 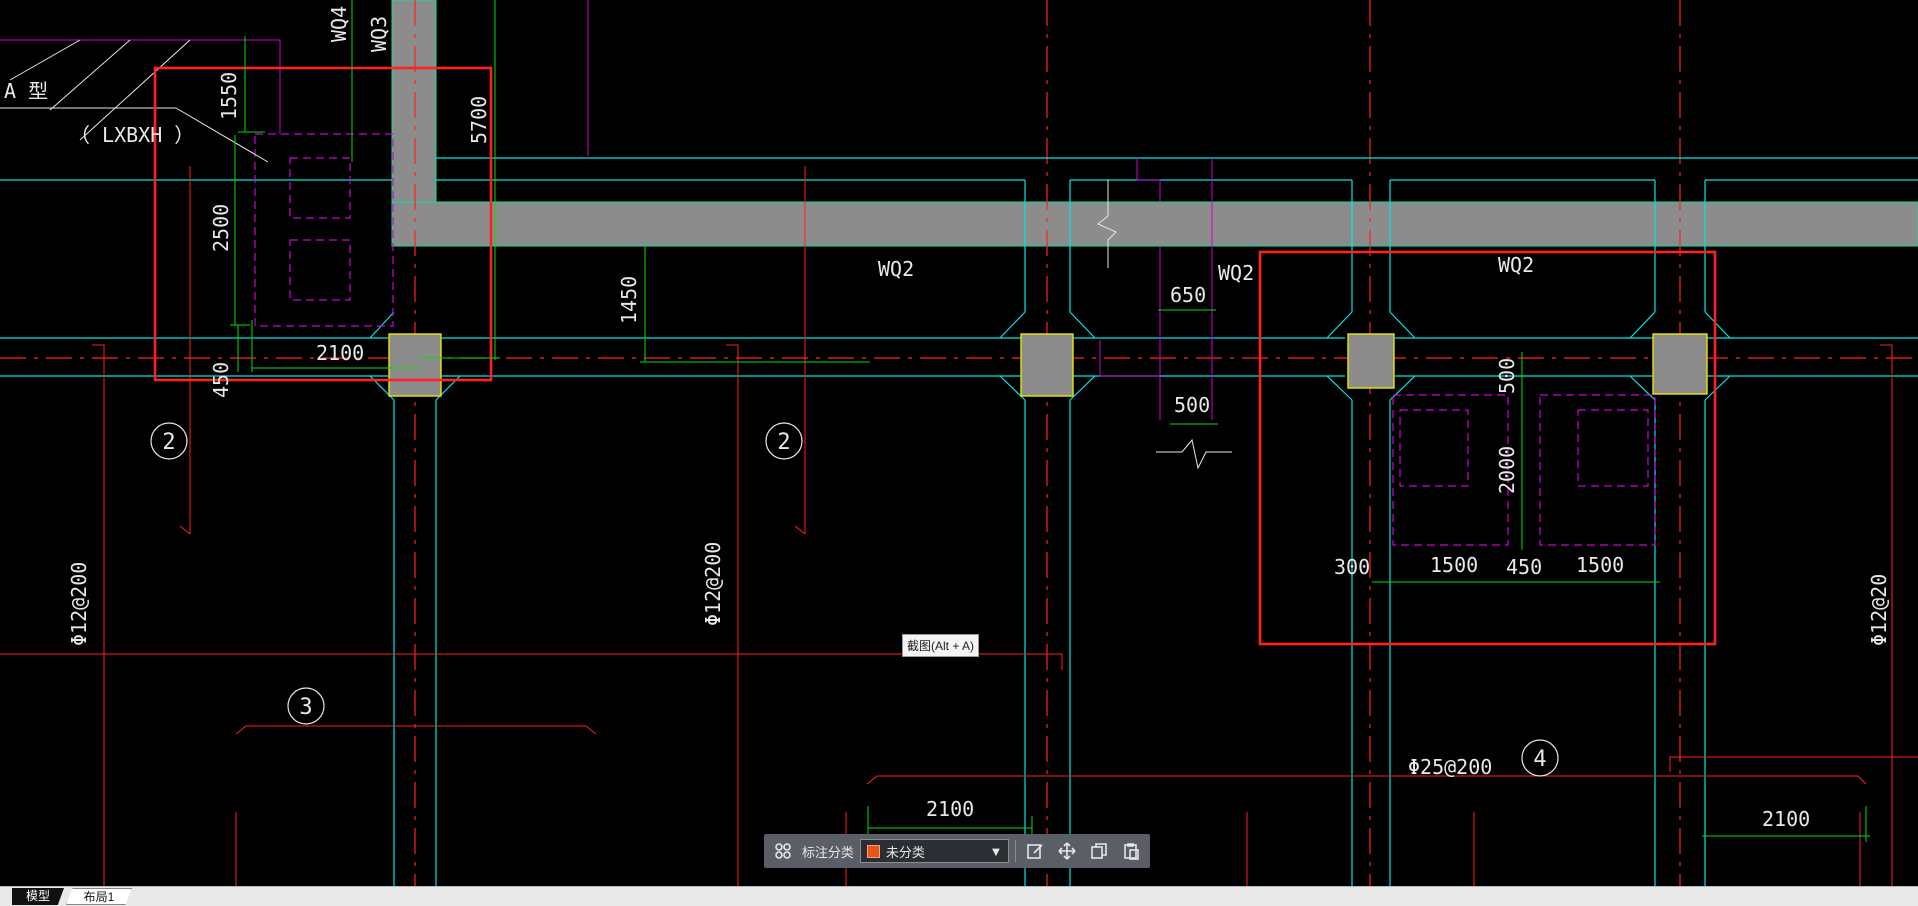 I want to click on dim-1500-b: 1500, so click(x=1600, y=565).